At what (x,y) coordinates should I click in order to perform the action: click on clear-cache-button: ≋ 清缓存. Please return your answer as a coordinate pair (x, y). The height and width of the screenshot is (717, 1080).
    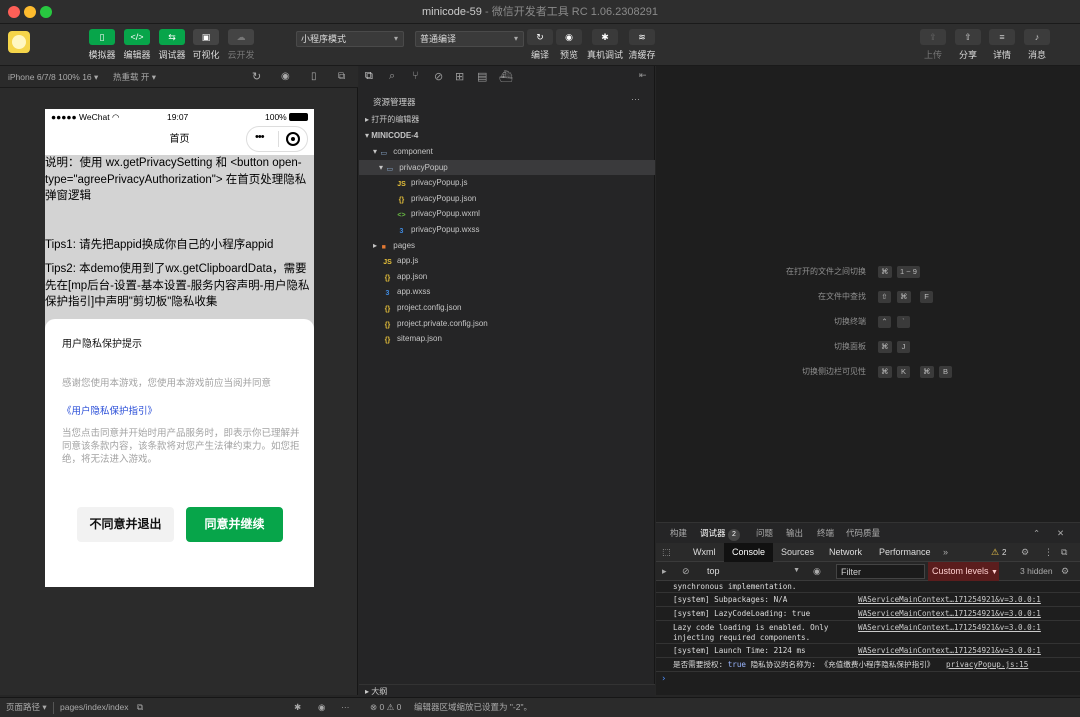
    Looking at the image, I should click on (642, 46).